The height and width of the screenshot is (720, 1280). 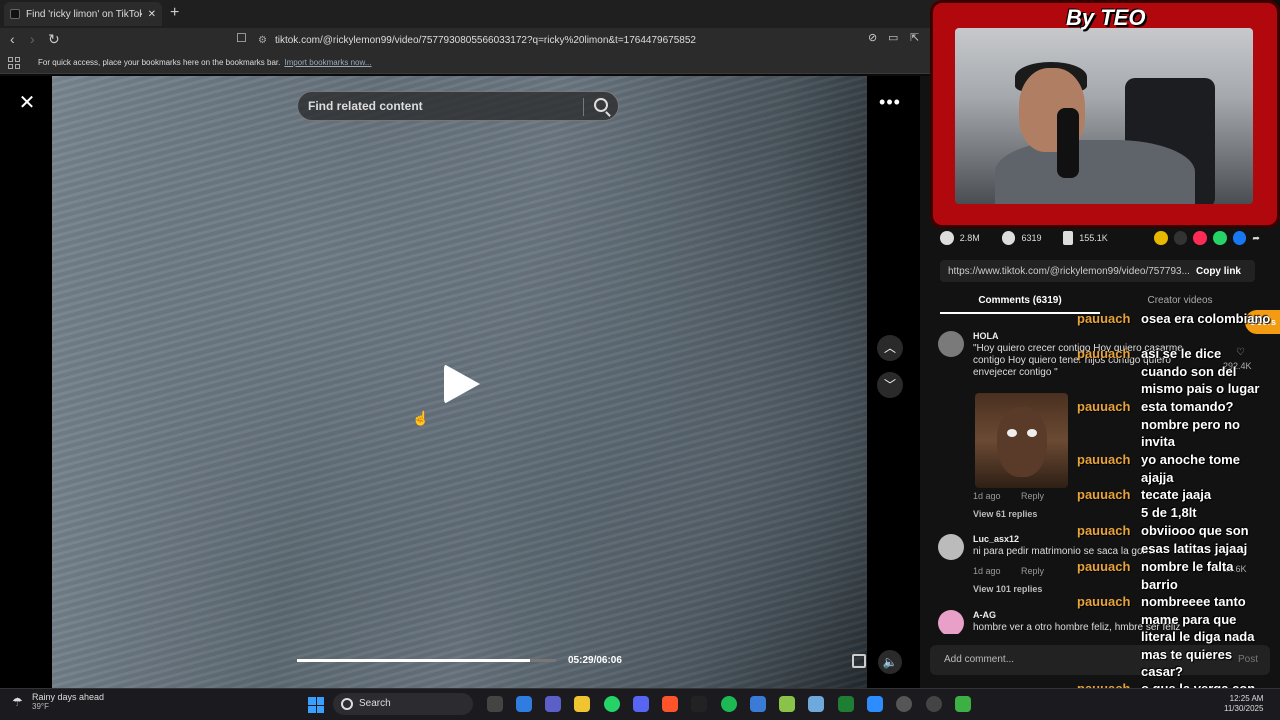 What do you see at coordinates (914, 37) in the screenshot?
I see `share-page-icon: ⇱` at bounding box center [914, 37].